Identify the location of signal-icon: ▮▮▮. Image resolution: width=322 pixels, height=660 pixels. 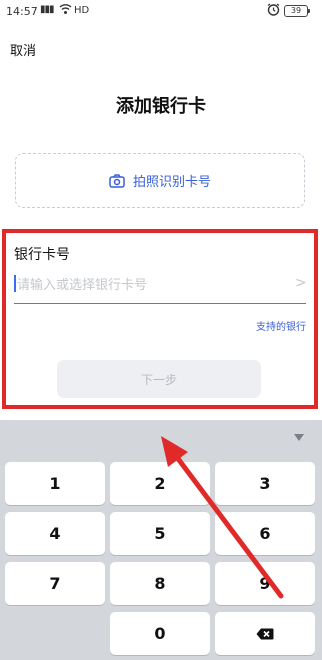
(47, 9).